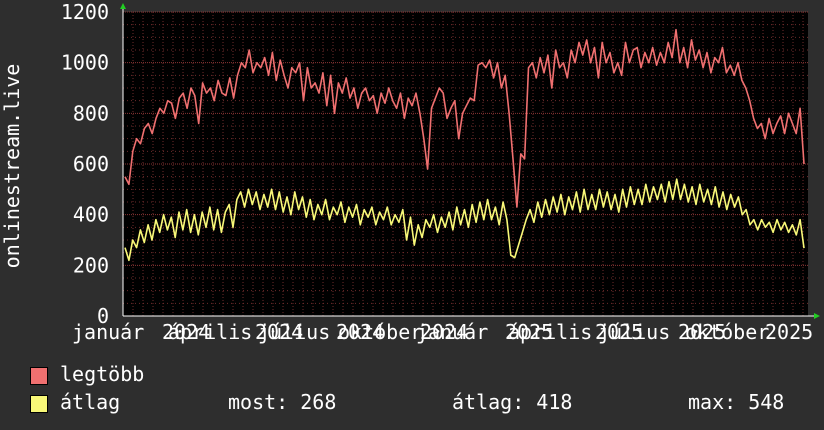 The height and width of the screenshot is (430, 824). Describe the element at coordinates (123, 6) in the screenshot. I see `y-axis-arrow` at that location.